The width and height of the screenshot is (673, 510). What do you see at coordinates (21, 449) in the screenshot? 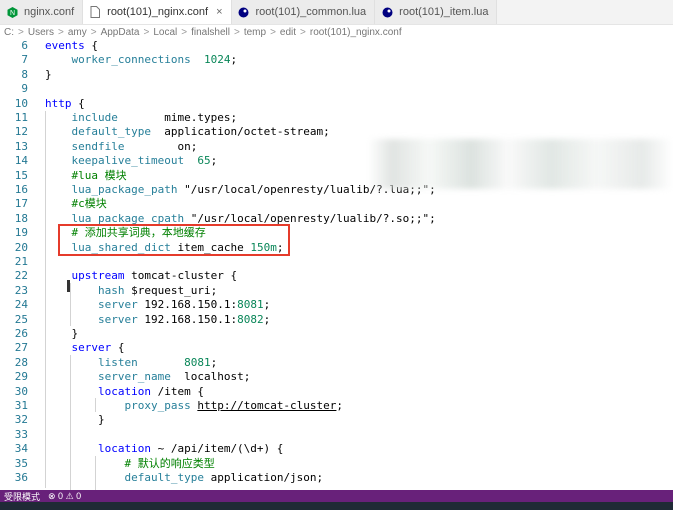
I see `line-number: 34` at bounding box center [21, 449].